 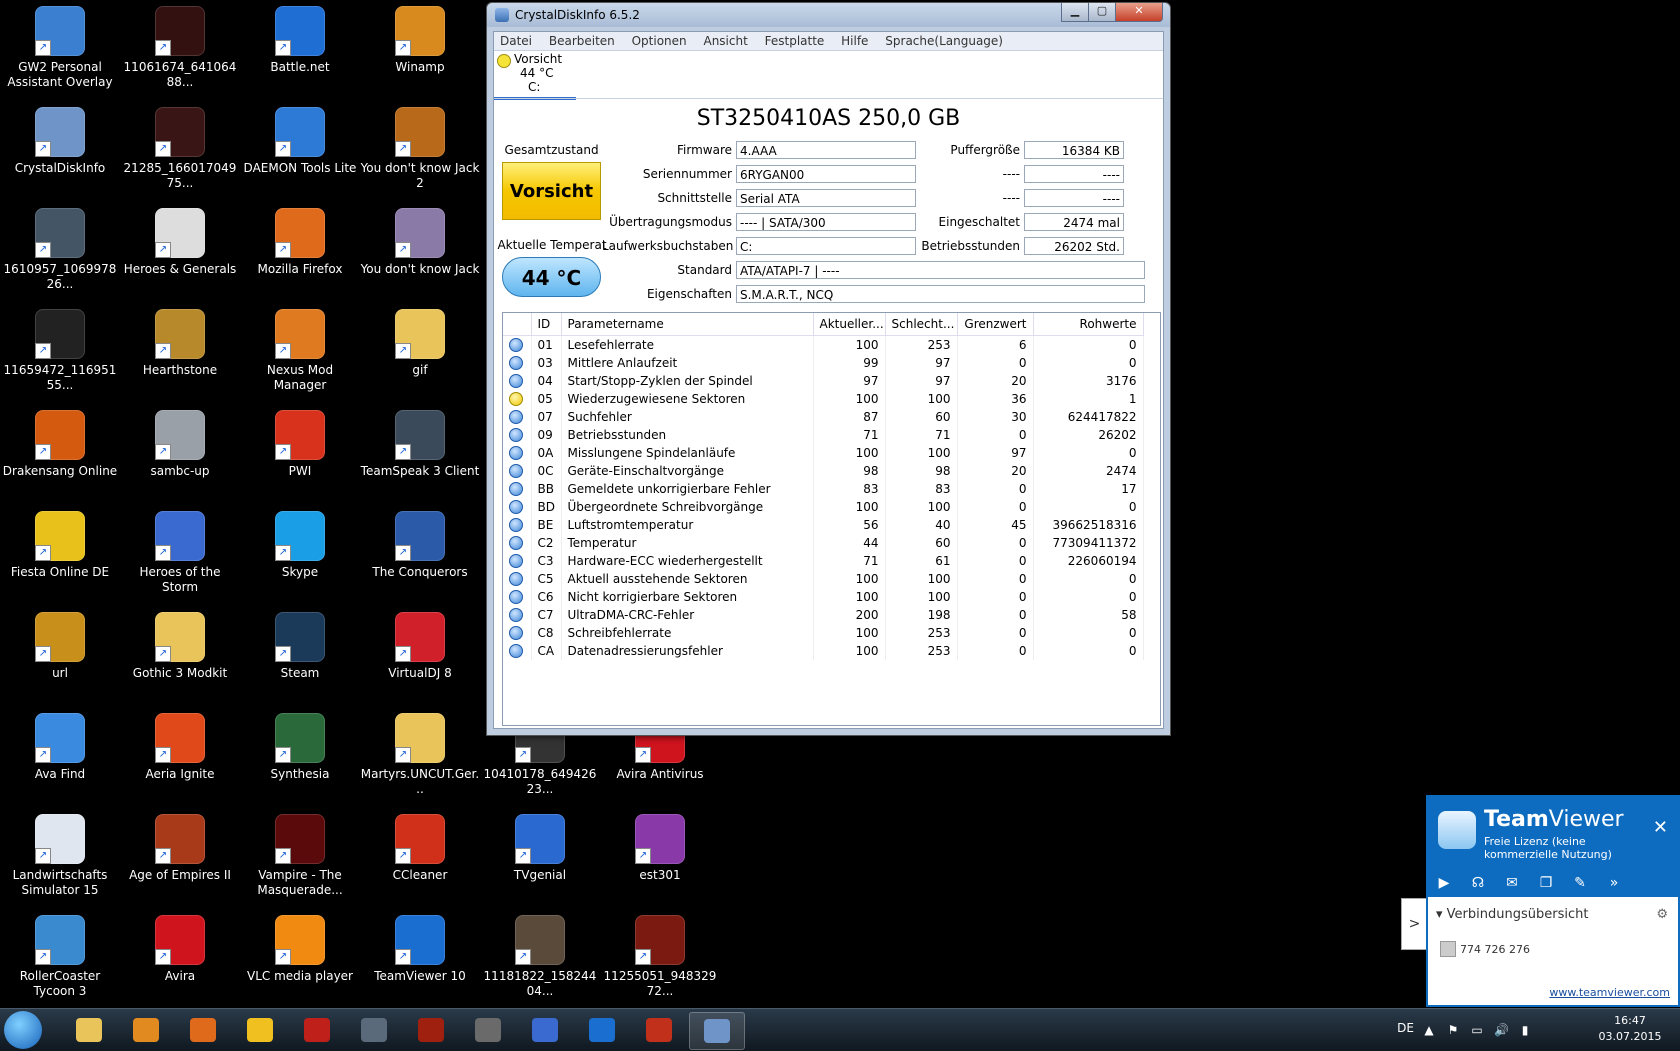 What do you see at coordinates (300, 149) in the screenshot?
I see `desktop-icon: ↗ DAEMON Tools Lite` at bounding box center [300, 149].